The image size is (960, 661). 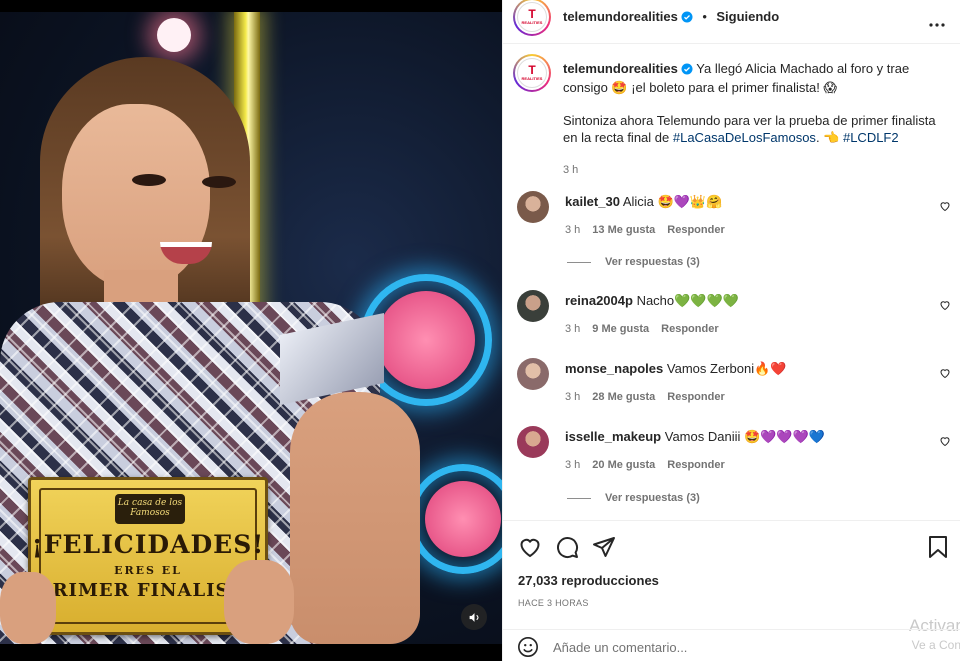 I want to click on caption-timestamp: 3 h, so click(x=570, y=170).